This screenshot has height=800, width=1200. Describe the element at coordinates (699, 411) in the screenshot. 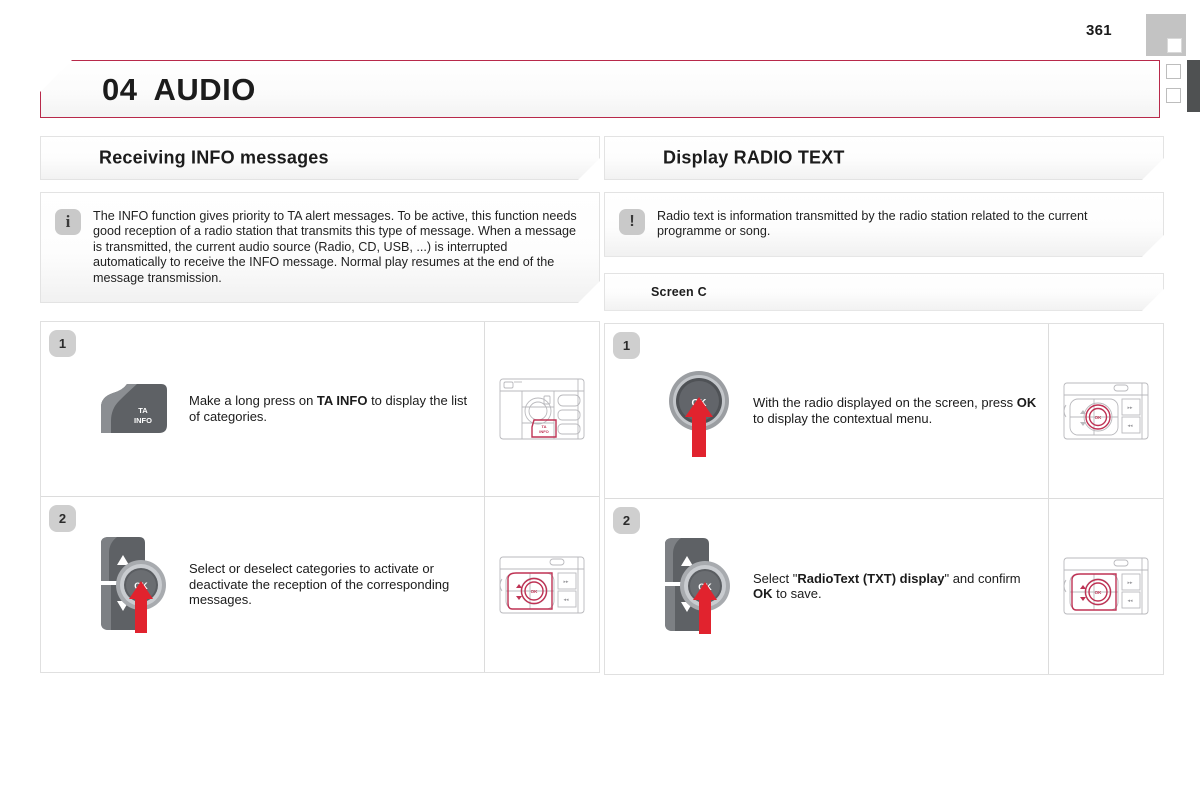

I see `ok-knob-illustration: OK` at that location.